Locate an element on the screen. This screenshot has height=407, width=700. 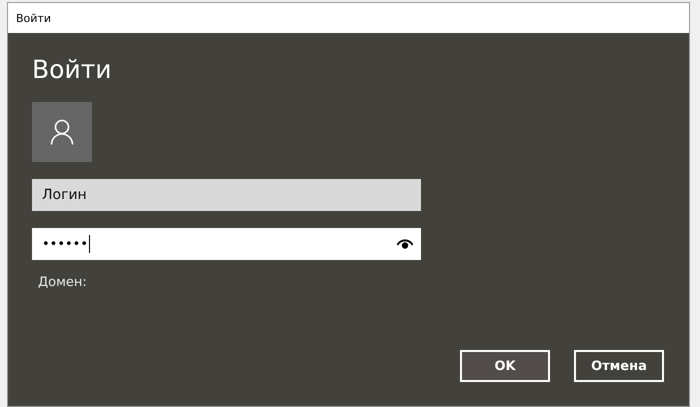
cancel-button: Отмена is located at coordinates (619, 366).